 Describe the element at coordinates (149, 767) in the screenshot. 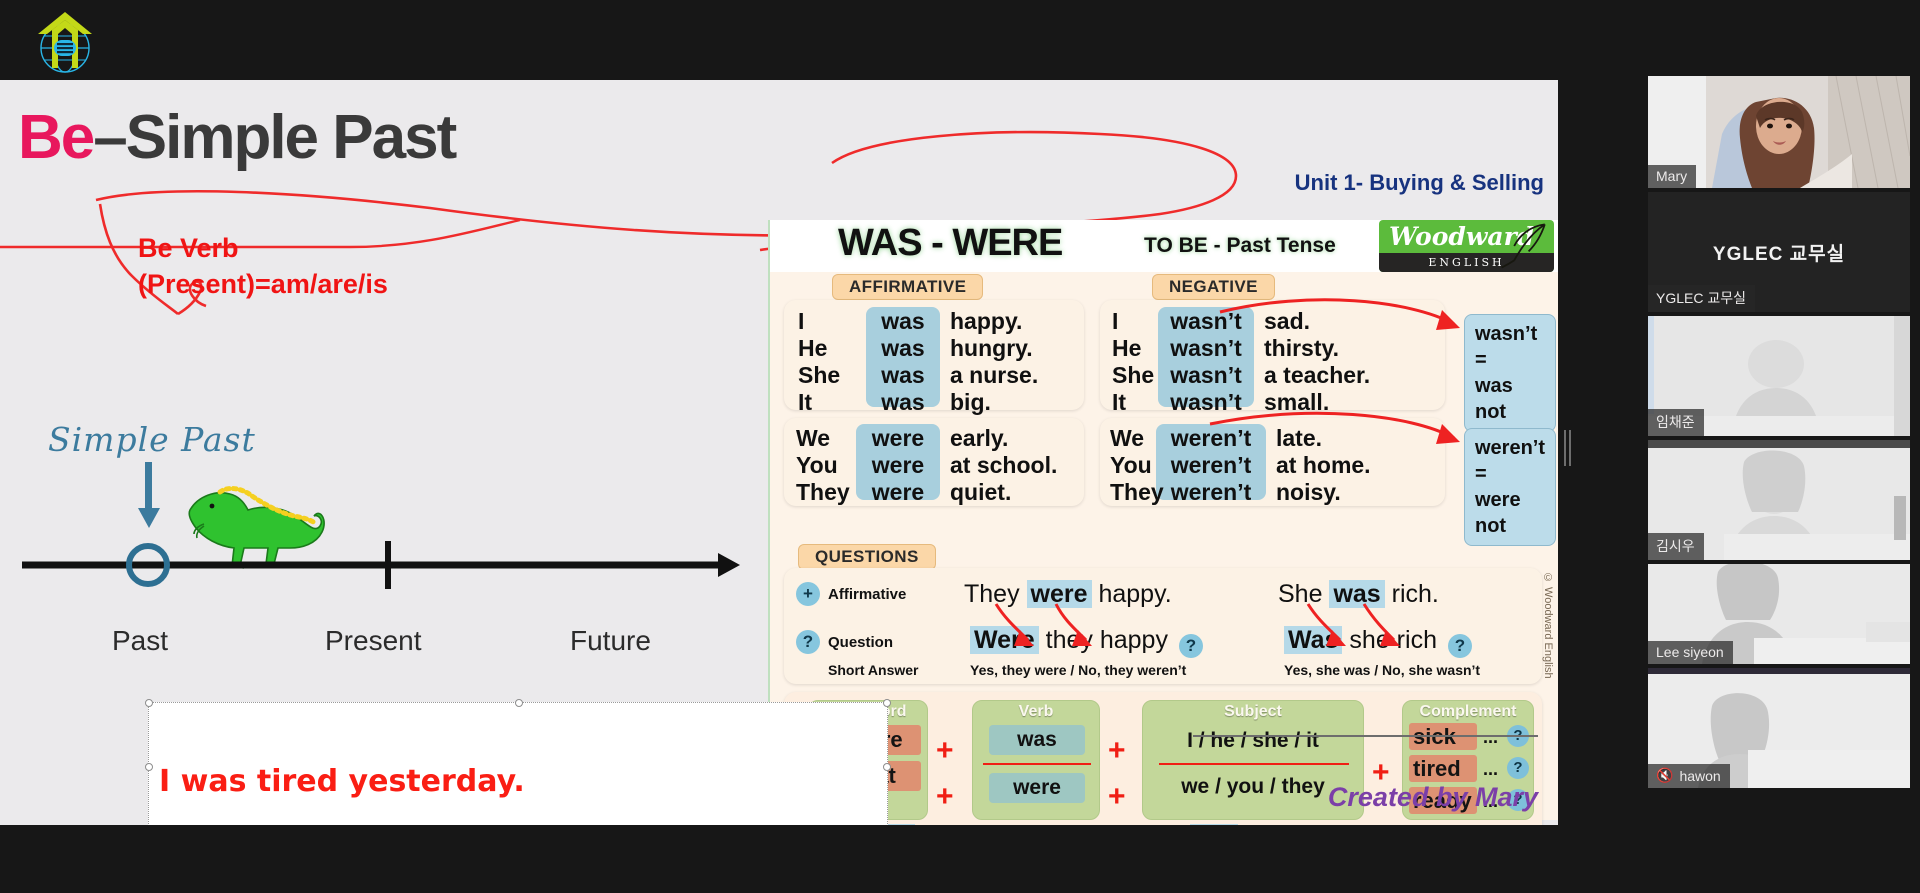

I see `resize-handle-ml` at that location.